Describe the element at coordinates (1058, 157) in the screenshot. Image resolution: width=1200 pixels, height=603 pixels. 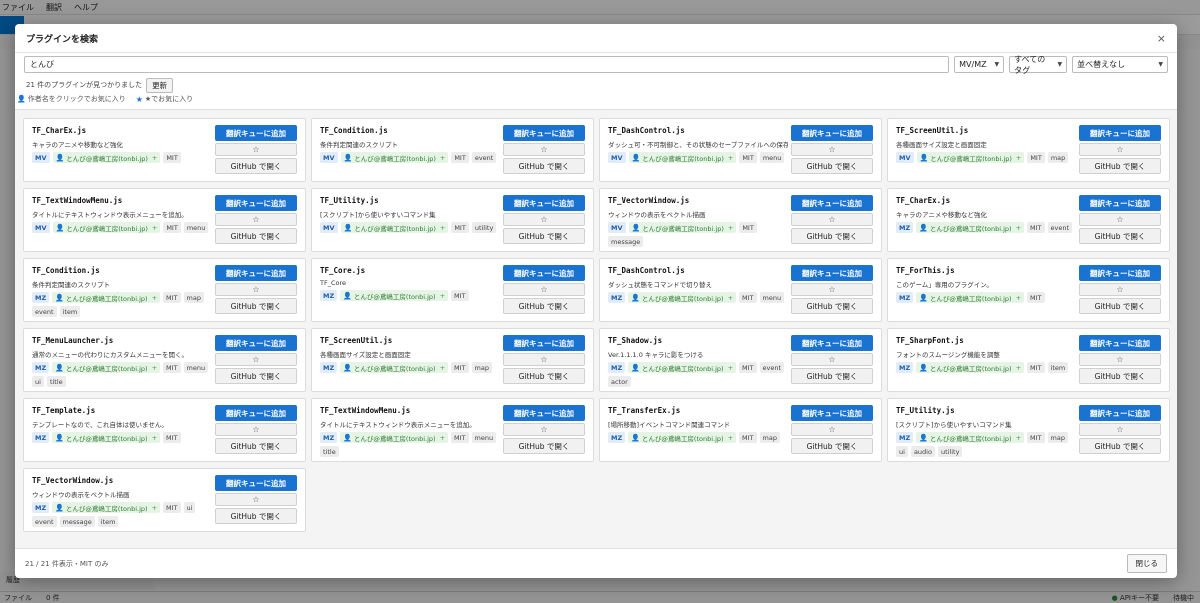
I see `tag-badge: map` at that location.